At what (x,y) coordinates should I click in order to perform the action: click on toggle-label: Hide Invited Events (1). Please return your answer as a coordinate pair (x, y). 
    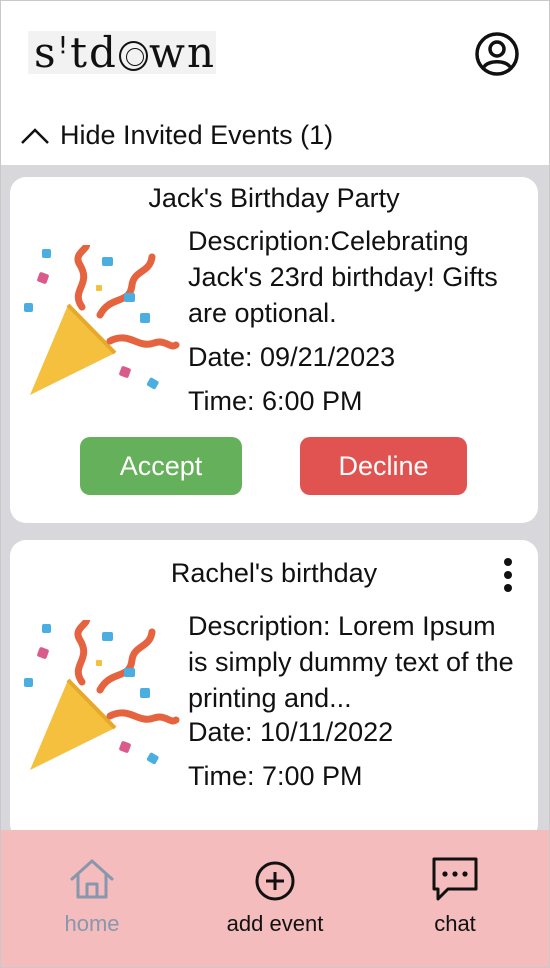
    Looking at the image, I should click on (197, 134).